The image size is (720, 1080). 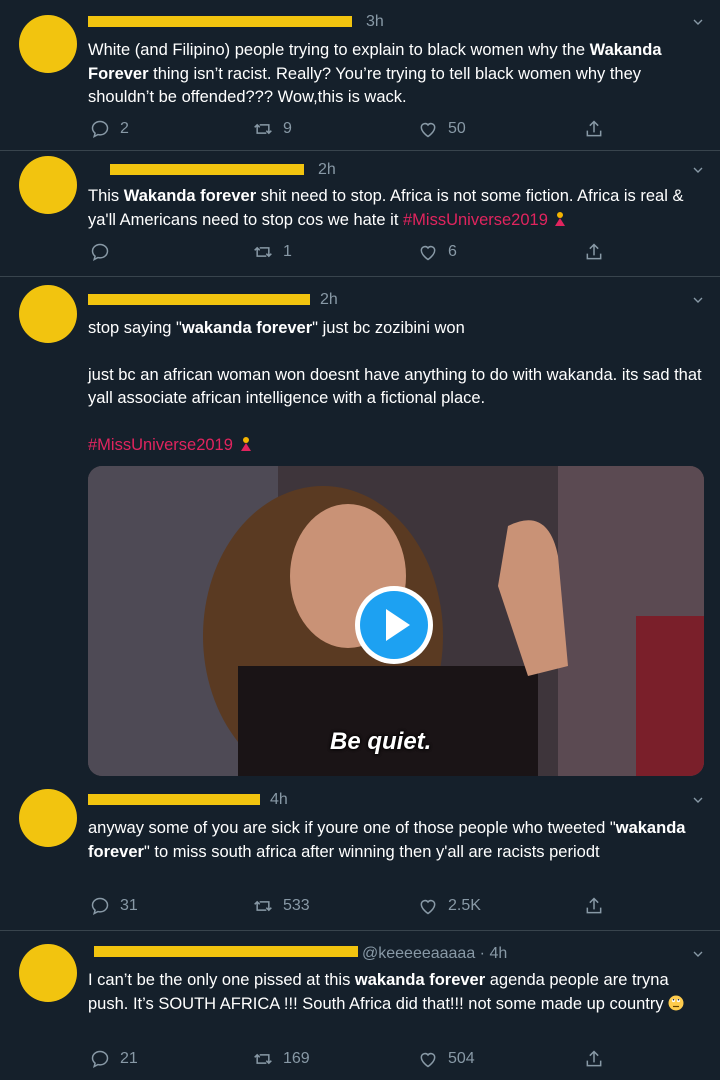 I want to click on retweet-count: 9, so click(x=287, y=128).